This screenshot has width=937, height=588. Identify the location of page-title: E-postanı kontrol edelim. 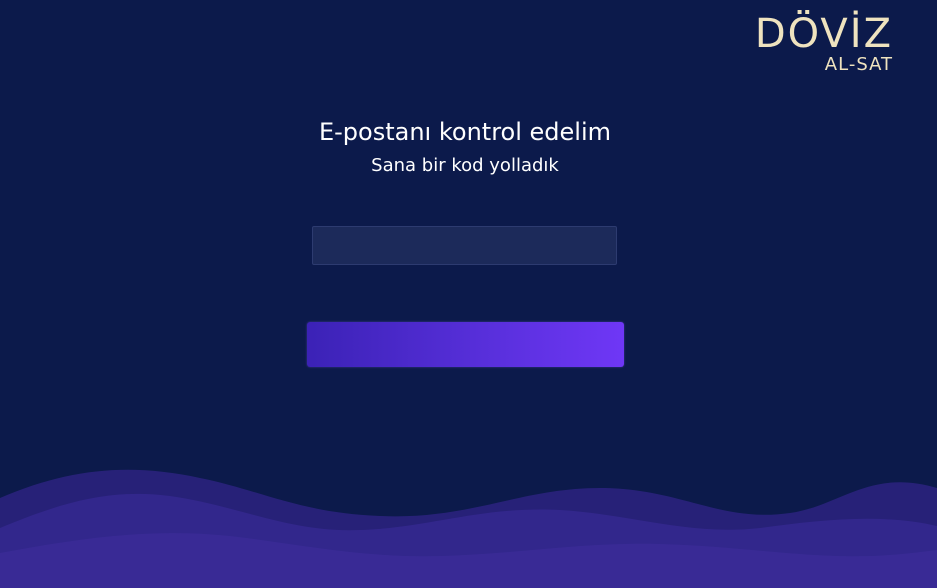
(465, 132).